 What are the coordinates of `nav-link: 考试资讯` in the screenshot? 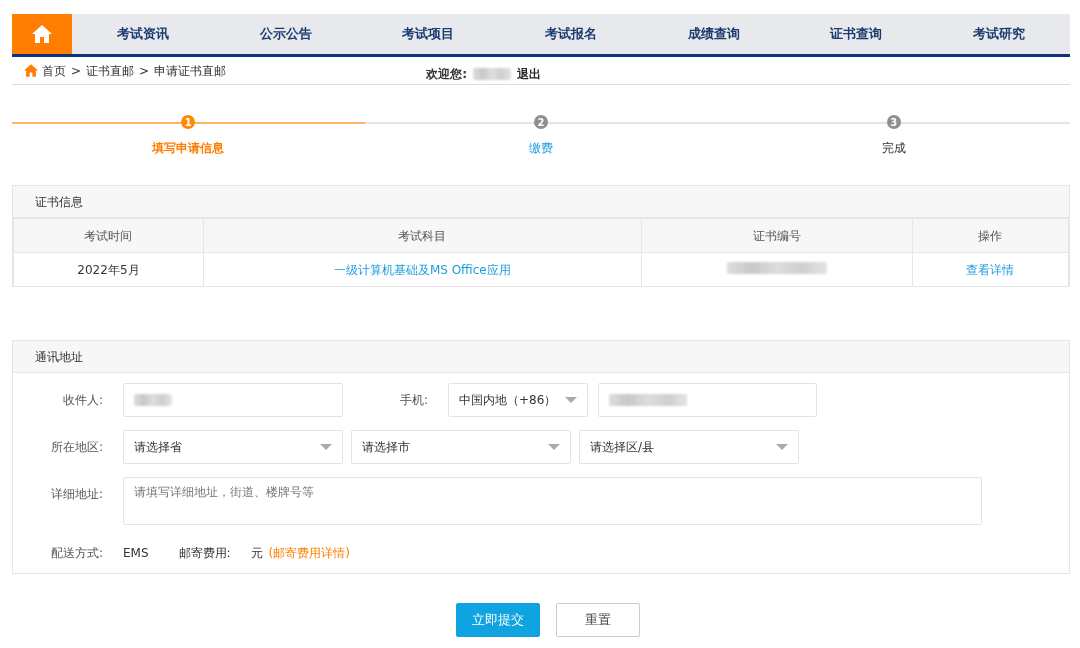 It's located at (143, 34).